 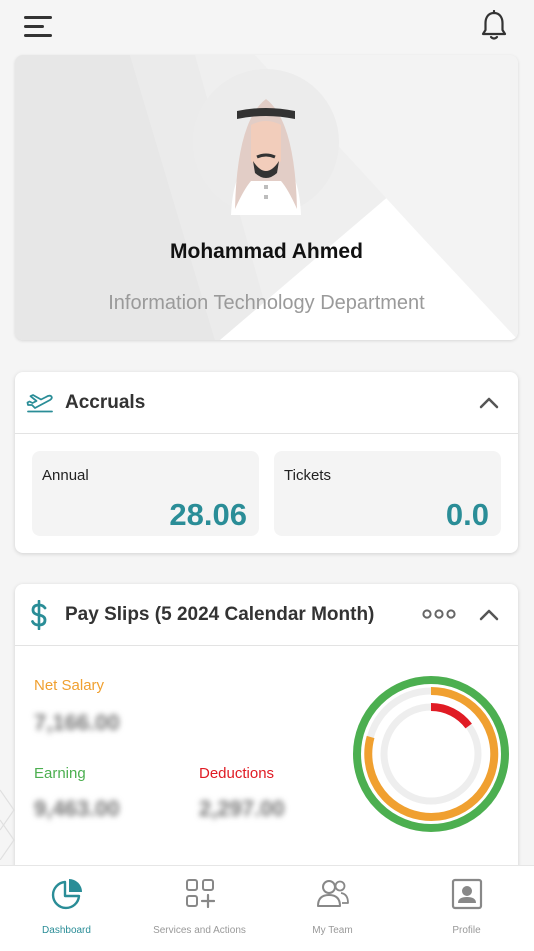 What do you see at coordinates (66, 894) in the screenshot?
I see `dashboard-pie-icon` at bounding box center [66, 894].